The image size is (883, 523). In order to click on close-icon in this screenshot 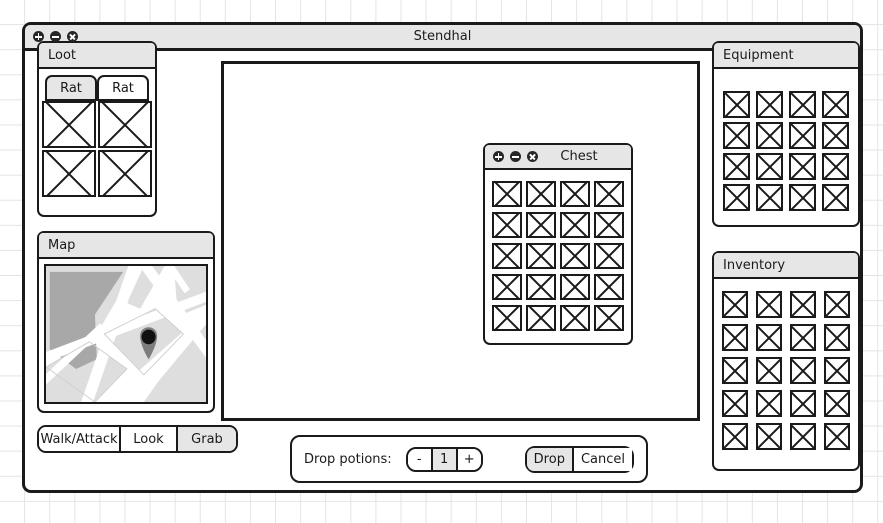, I will do `click(72, 36)`.